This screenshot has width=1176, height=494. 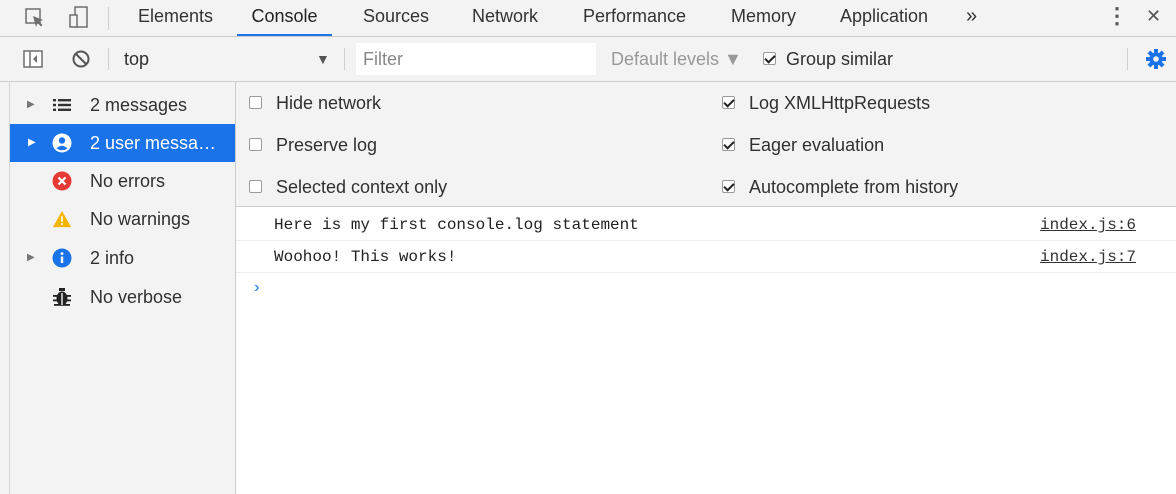 What do you see at coordinates (728, 144) in the screenshot?
I see `eager-evaluation-checkbox` at bounding box center [728, 144].